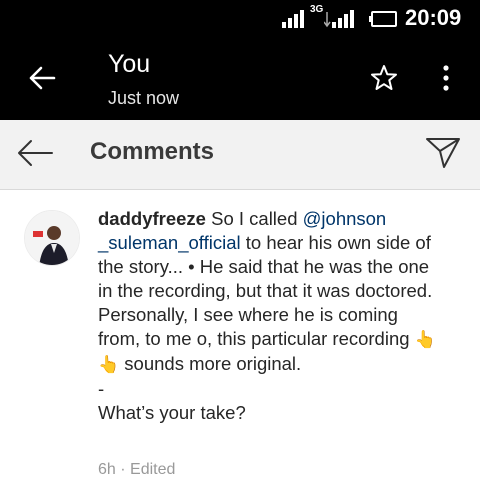 This screenshot has width=480, height=487. What do you see at coordinates (107, 469) in the screenshot?
I see `comment-time: 6h` at bounding box center [107, 469].